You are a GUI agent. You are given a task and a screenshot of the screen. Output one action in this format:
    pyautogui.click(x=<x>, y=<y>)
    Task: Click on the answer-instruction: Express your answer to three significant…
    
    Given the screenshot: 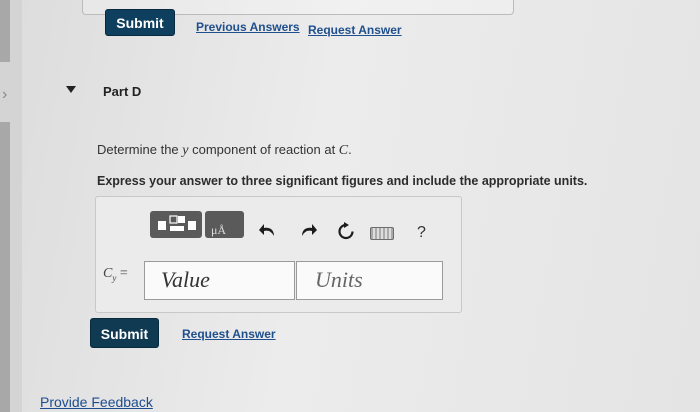 What is the action you would take?
    pyautogui.click(x=342, y=181)
    